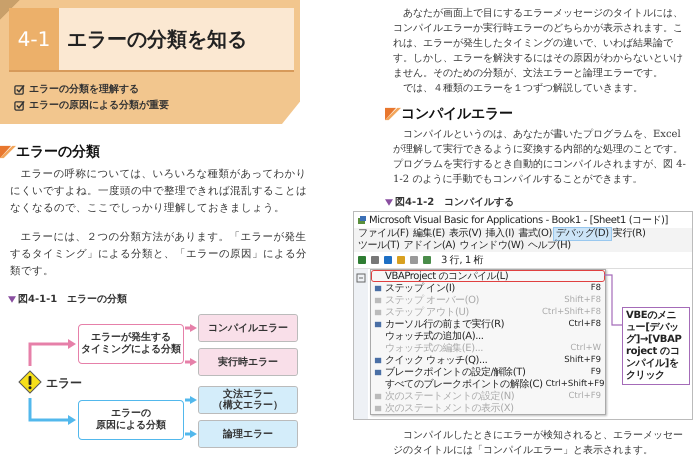 The image size is (700, 470). What do you see at coordinates (362, 220) in the screenshot?
I see `app-icon` at bounding box center [362, 220].